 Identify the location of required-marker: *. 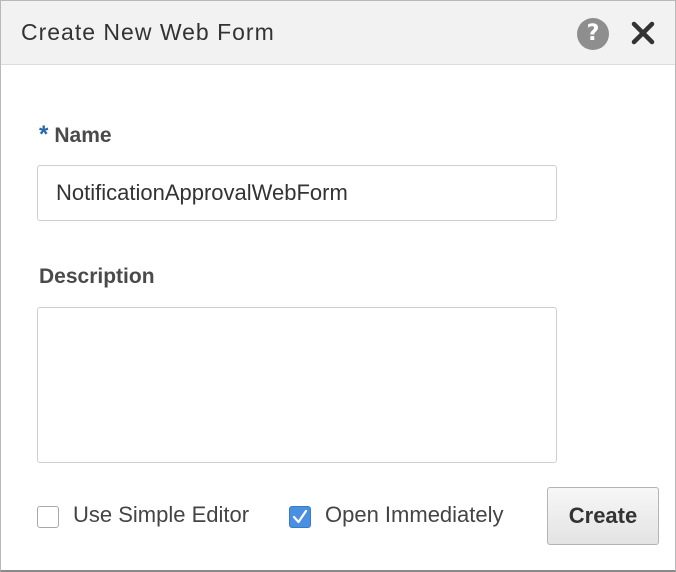
(44, 134).